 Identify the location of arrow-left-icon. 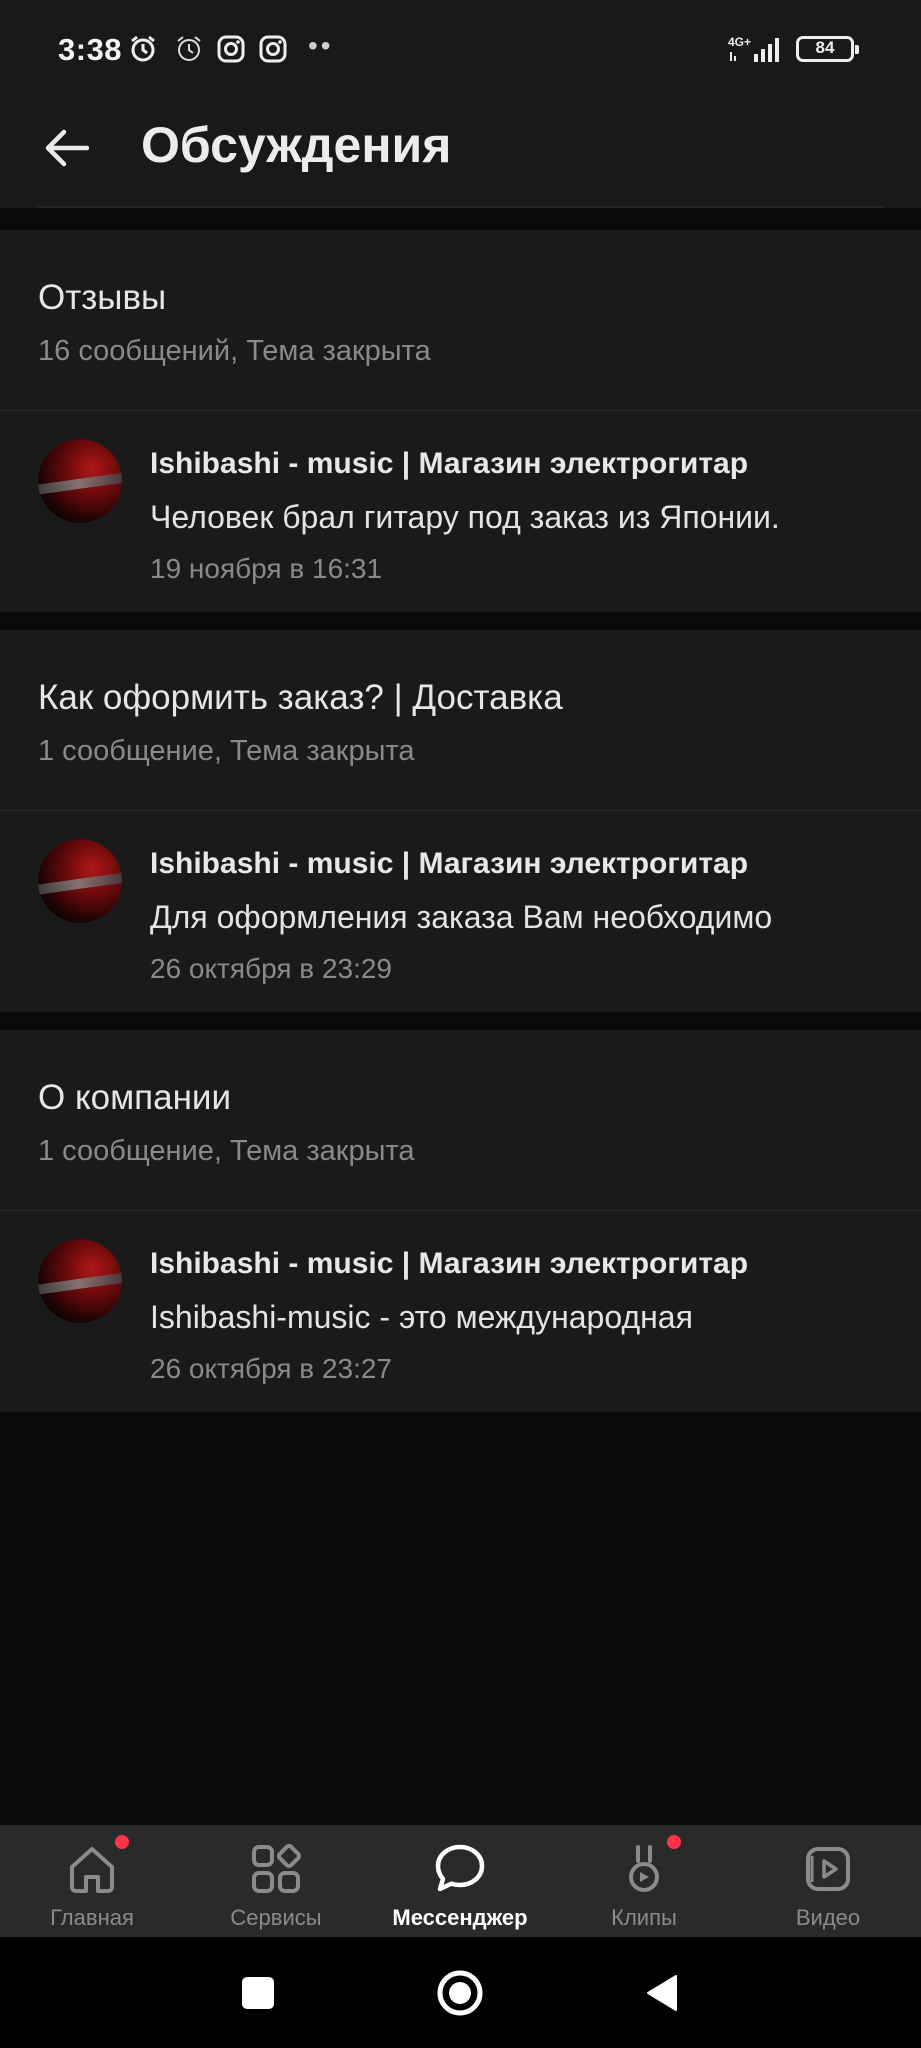
(67, 148).